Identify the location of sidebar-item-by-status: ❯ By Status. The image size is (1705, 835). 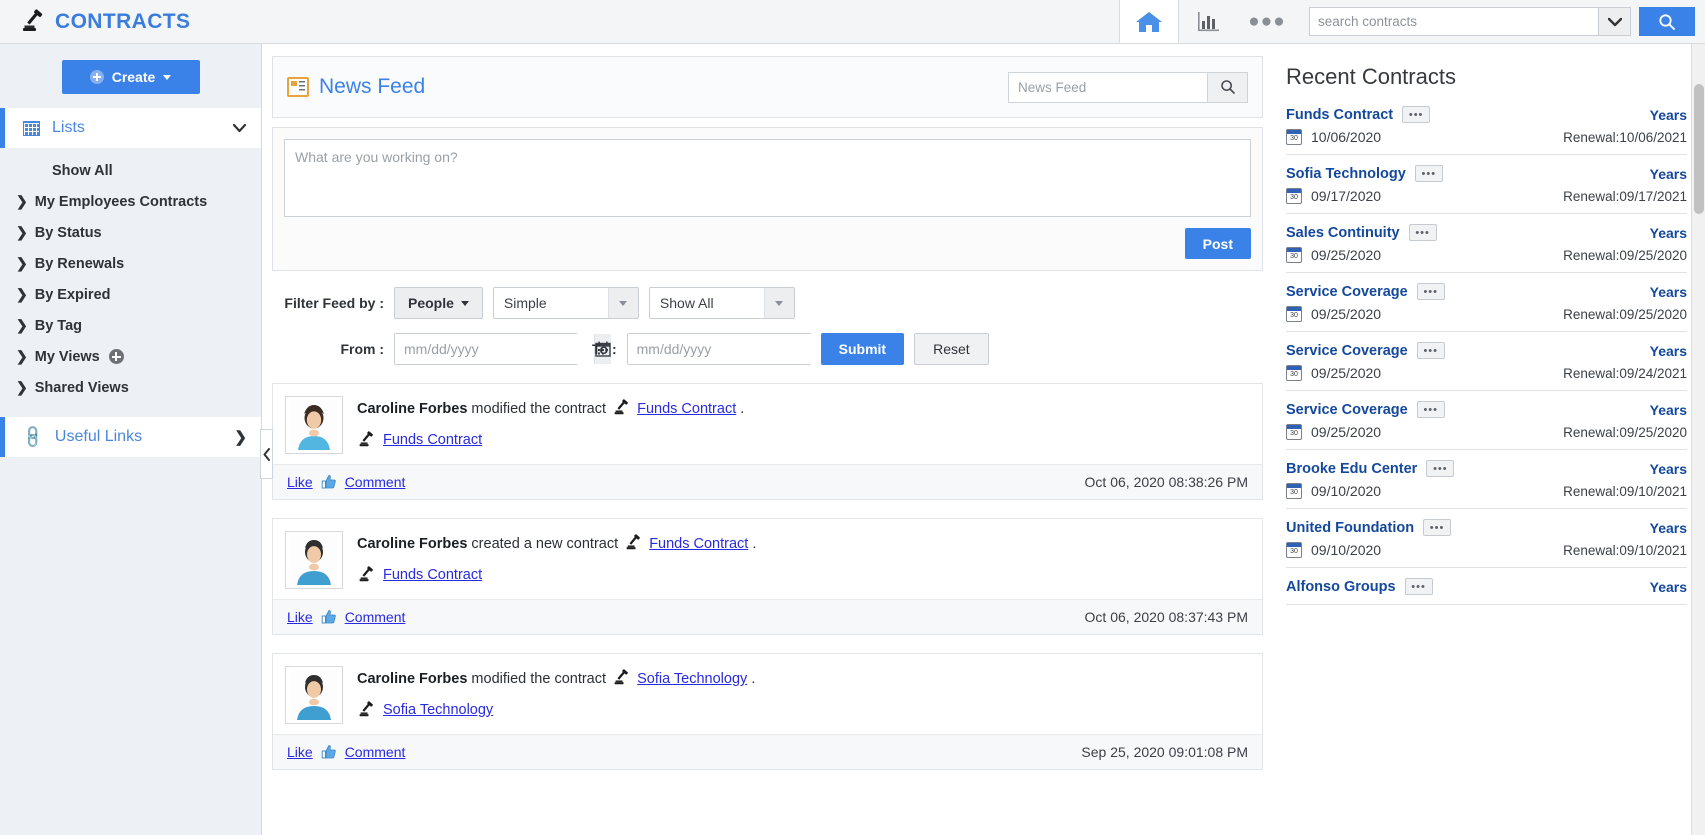
(130, 232).